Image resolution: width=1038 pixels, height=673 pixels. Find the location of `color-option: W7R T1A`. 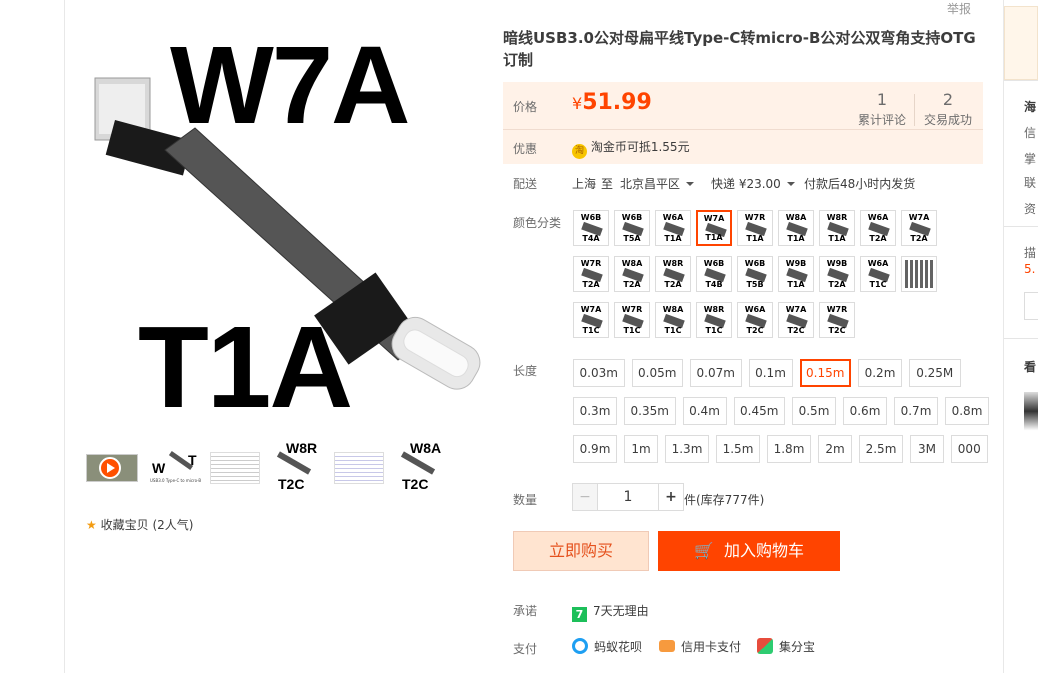

color-option: W7R T1A is located at coordinates (755, 228).